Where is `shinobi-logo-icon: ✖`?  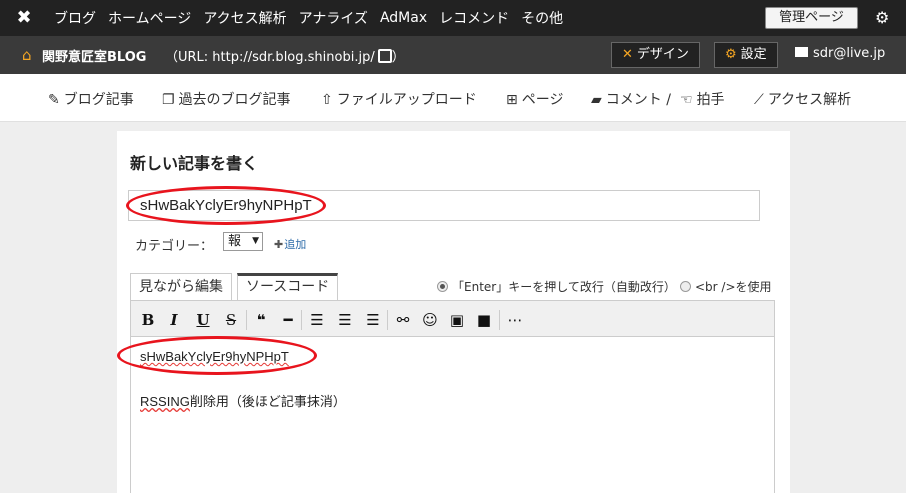 shinobi-logo-icon: ✖ is located at coordinates (24, 18).